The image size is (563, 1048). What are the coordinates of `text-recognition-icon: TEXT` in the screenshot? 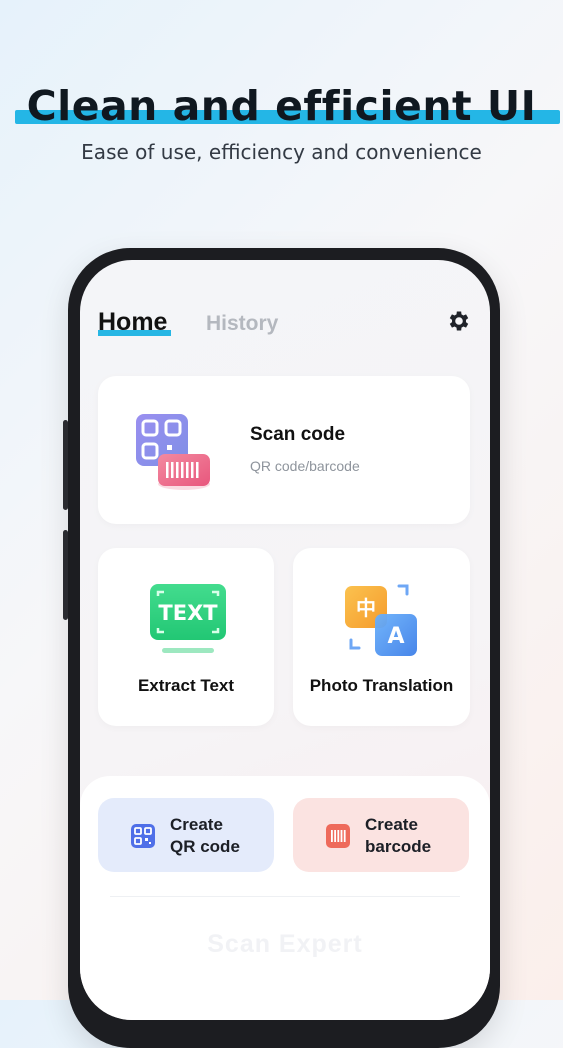 It's located at (188, 618).